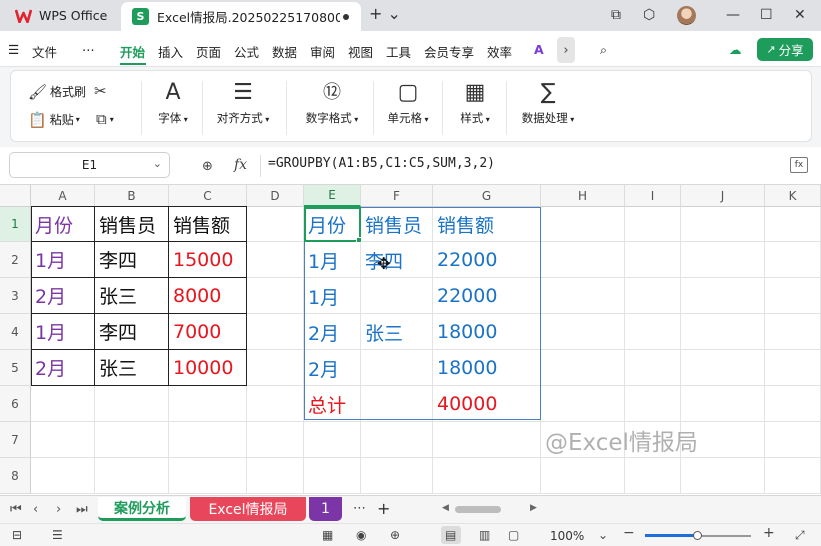 This screenshot has width=821, height=546. I want to click on row-header: 5, so click(15, 368).